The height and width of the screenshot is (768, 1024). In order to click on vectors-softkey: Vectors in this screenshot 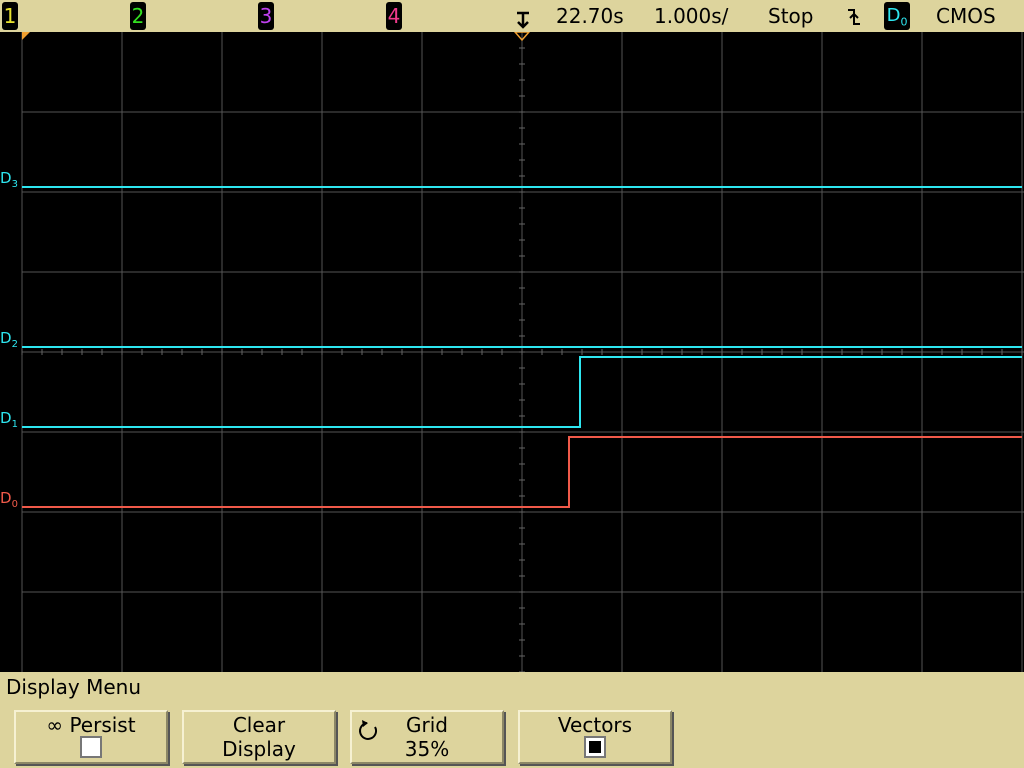, I will do `click(595, 737)`.